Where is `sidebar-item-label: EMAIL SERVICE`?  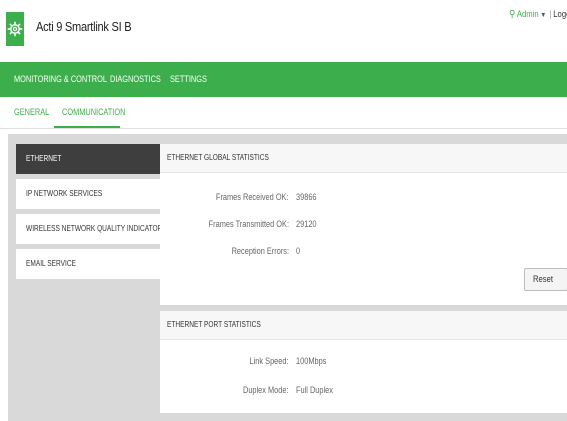
sidebar-item-label: EMAIL SERVICE is located at coordinates (51, 263).